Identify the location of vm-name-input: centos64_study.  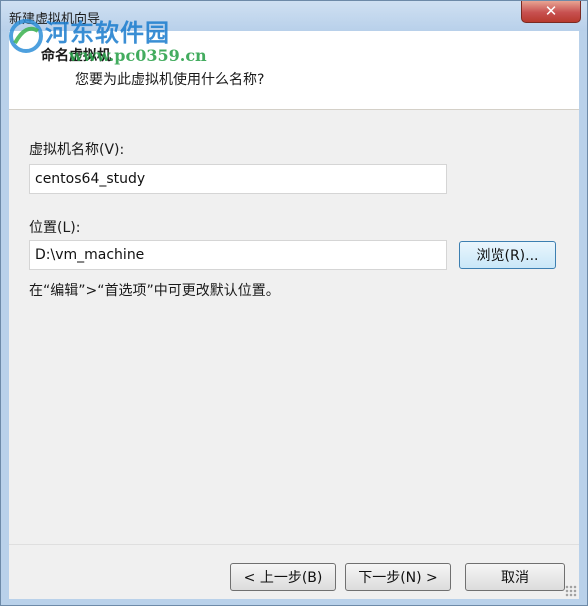
(238, 179).